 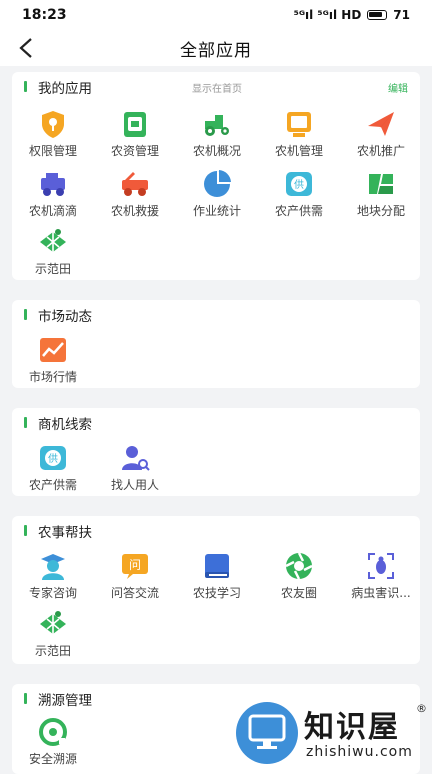 What do you see at coordinates (53, 732) in the screenshot?
I see `trace-icon` at bounding box center [53, 732].